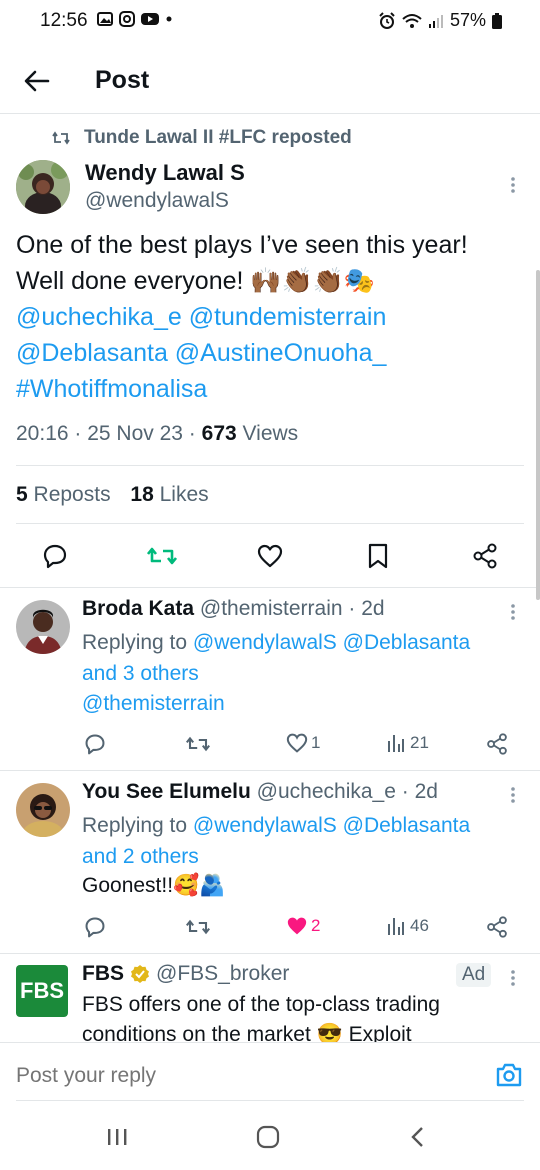 The width and height of the screenshot is (540, 1170). Describe the element at coordinates (270, 1100) in the screenshot. I see `composer-divider` at that location.